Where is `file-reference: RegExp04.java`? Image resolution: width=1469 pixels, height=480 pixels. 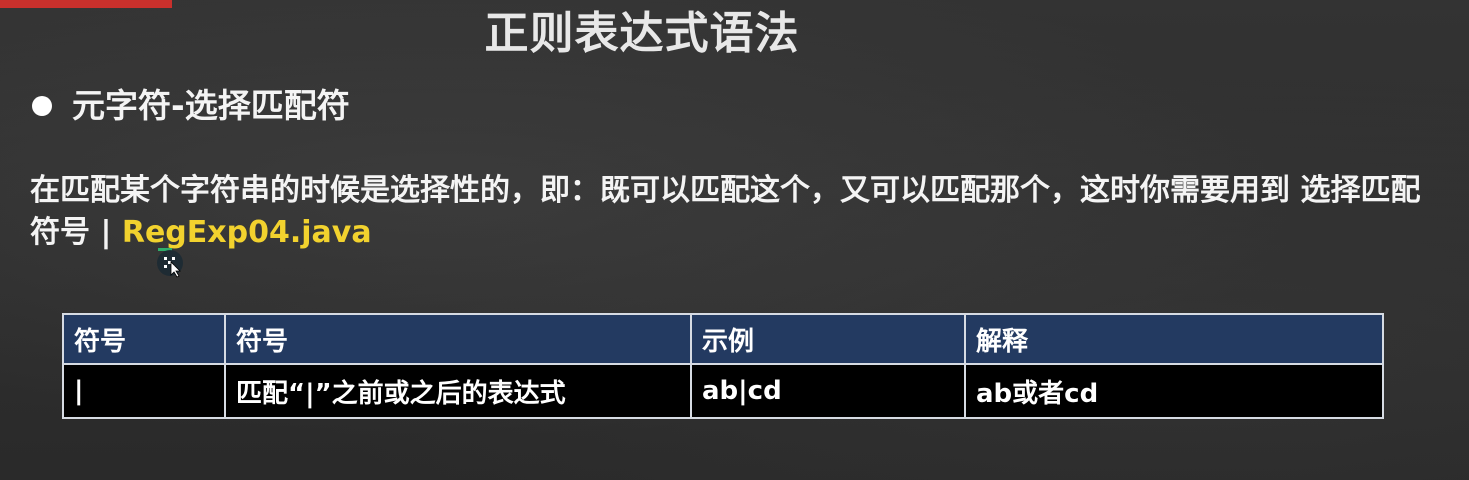 file-reference: RegExp04.java is located at coordinates (246, 232).